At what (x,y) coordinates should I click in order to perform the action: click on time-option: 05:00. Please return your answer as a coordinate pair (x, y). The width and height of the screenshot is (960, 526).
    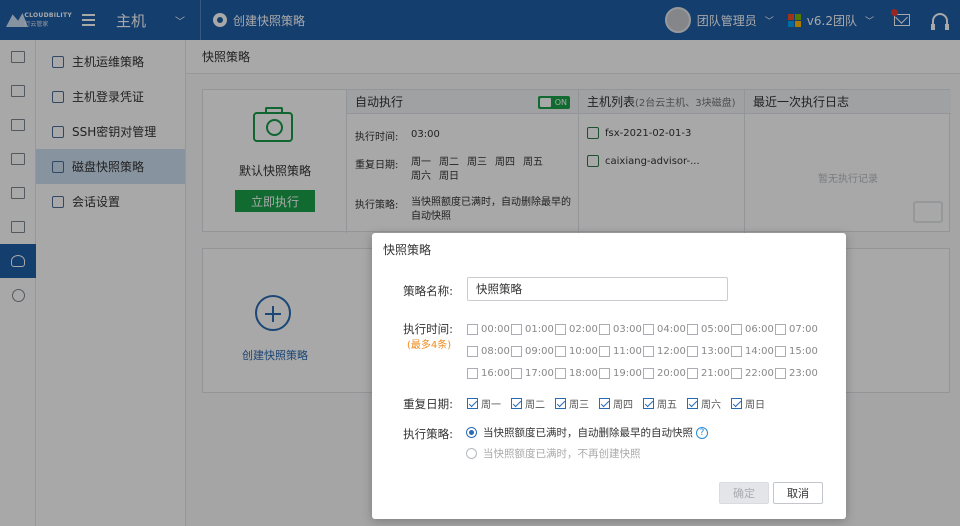
    Looking at the image, I should click on (708, 329).